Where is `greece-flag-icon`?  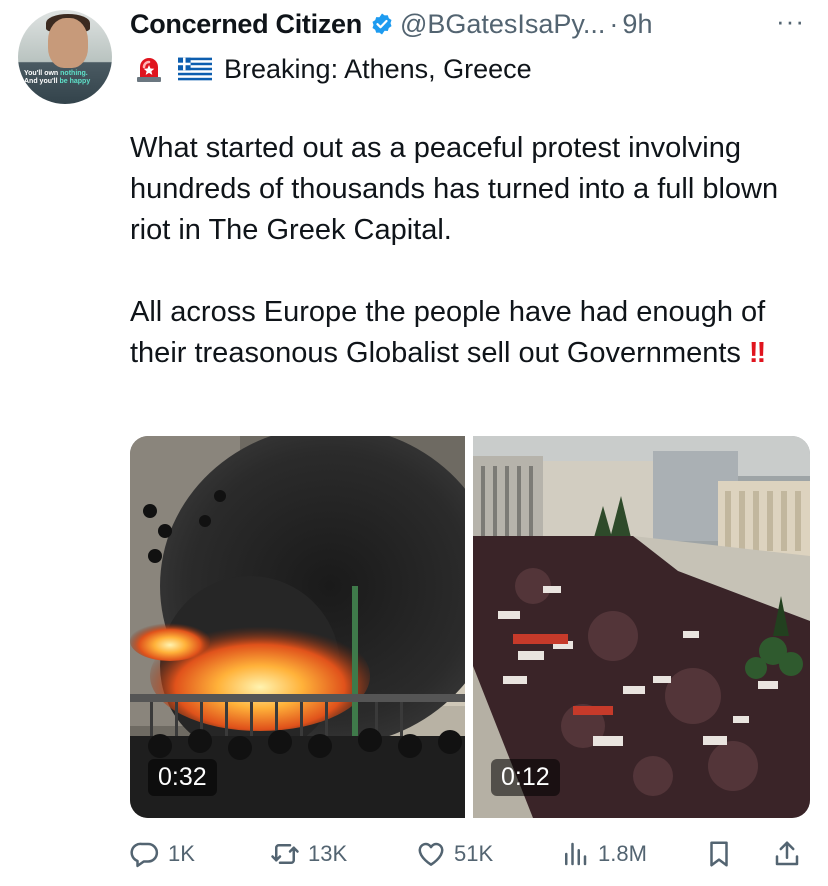 greece-flag-icon is located at coordinates (195, 69).